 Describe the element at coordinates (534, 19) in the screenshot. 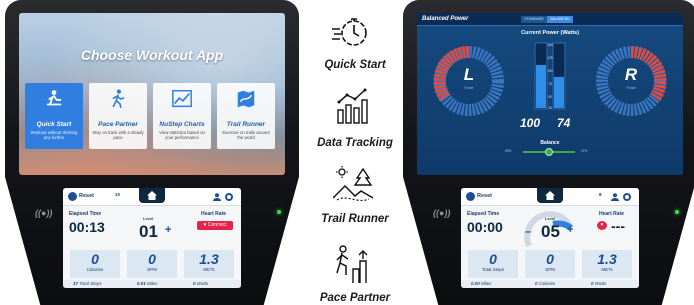

I see `toggle-standard: STANDARD` at that location.